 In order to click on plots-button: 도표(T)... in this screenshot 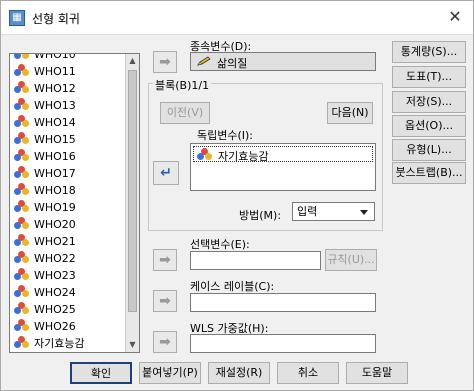, I will do `click(429, 77)`.